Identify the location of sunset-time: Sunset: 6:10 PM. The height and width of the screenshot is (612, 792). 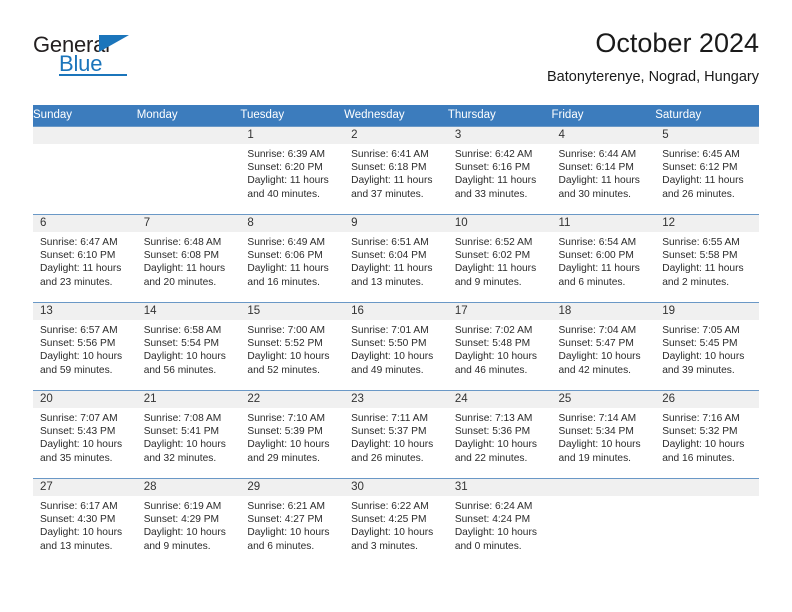
(78, 255).